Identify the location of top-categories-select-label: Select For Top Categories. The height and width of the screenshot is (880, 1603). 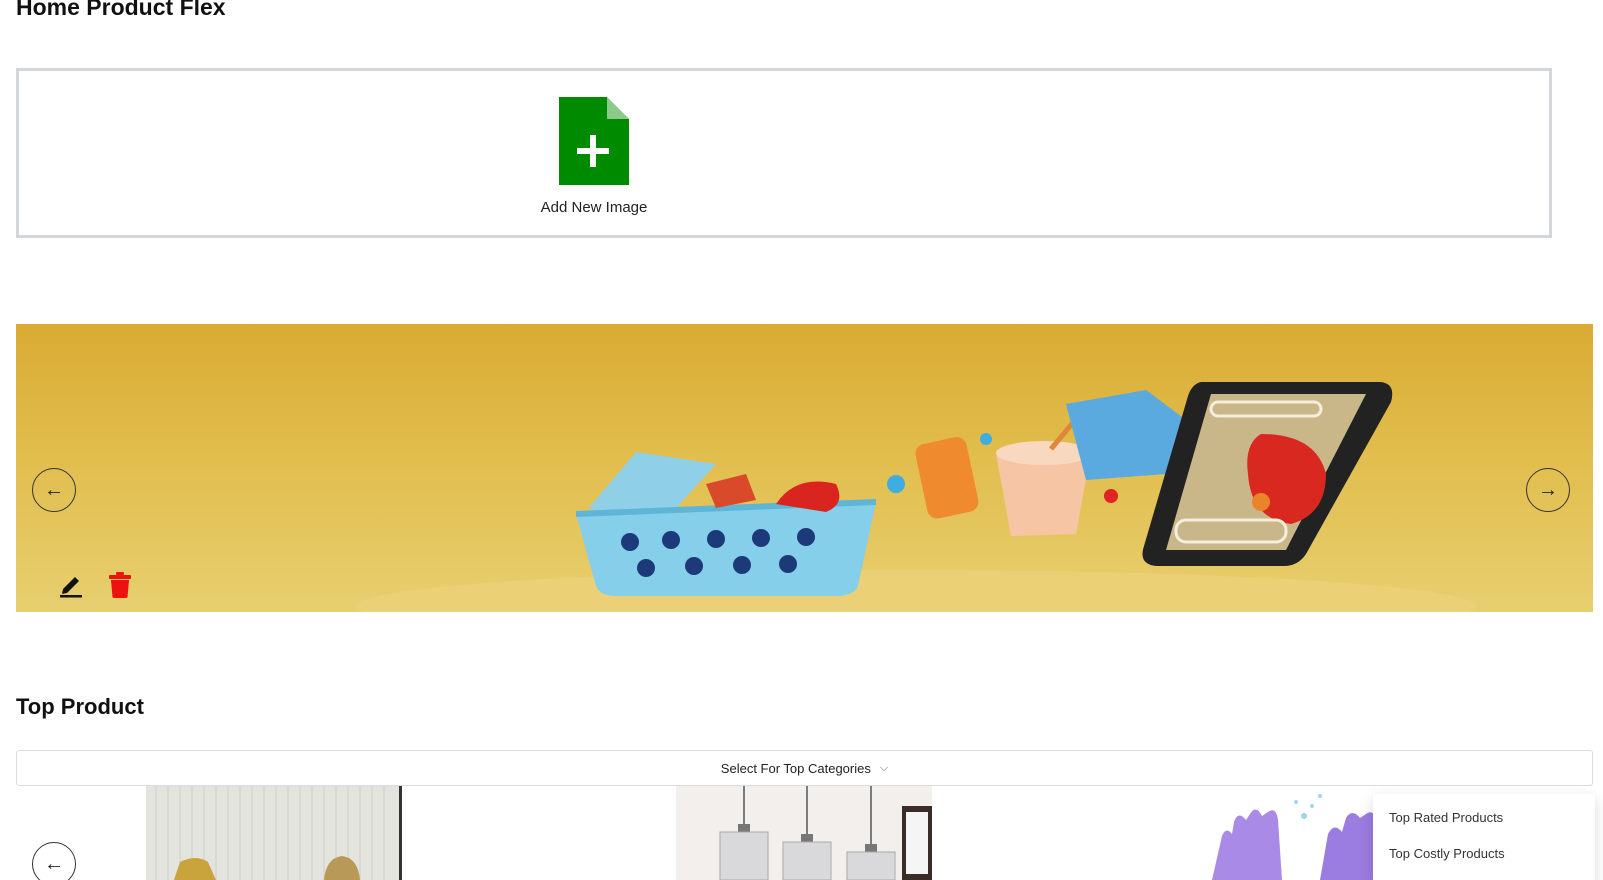
(795, 768).